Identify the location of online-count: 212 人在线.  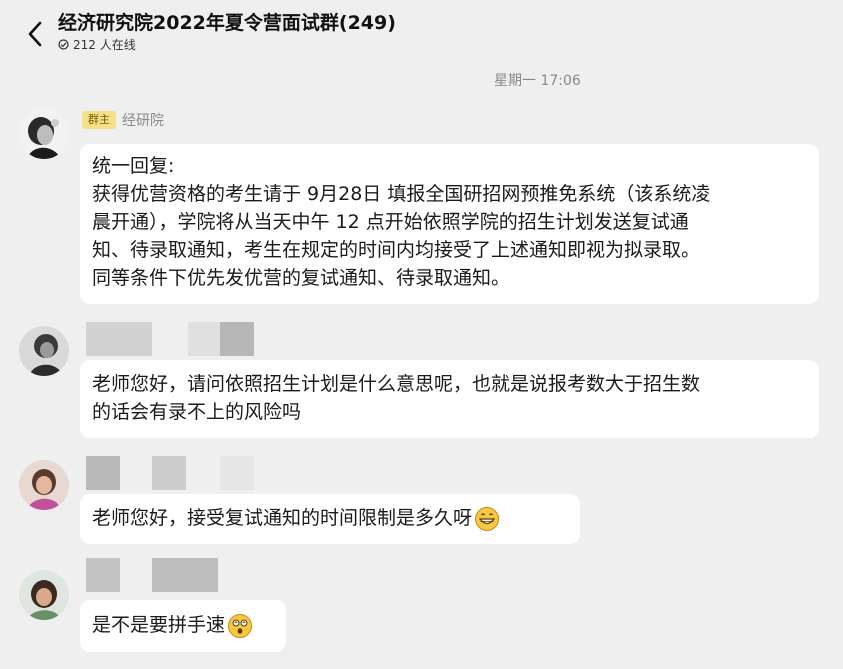
(97, 44).